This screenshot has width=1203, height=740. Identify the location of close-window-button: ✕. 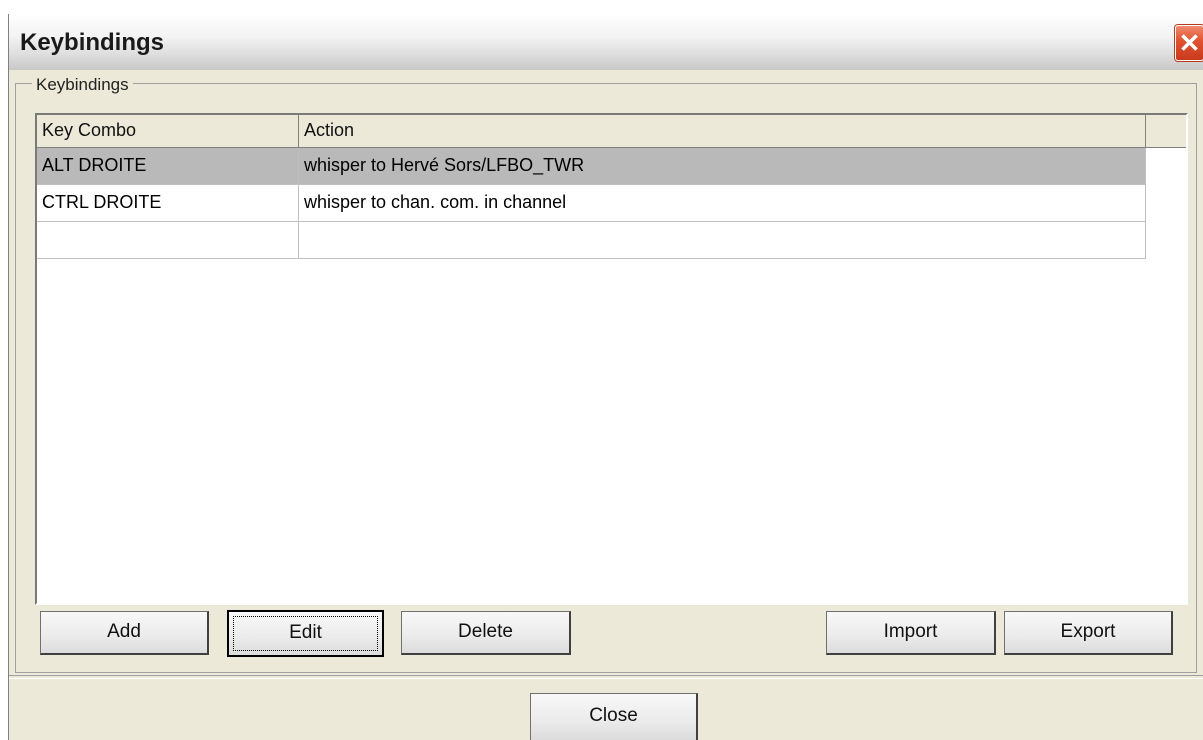
(1189, 43).